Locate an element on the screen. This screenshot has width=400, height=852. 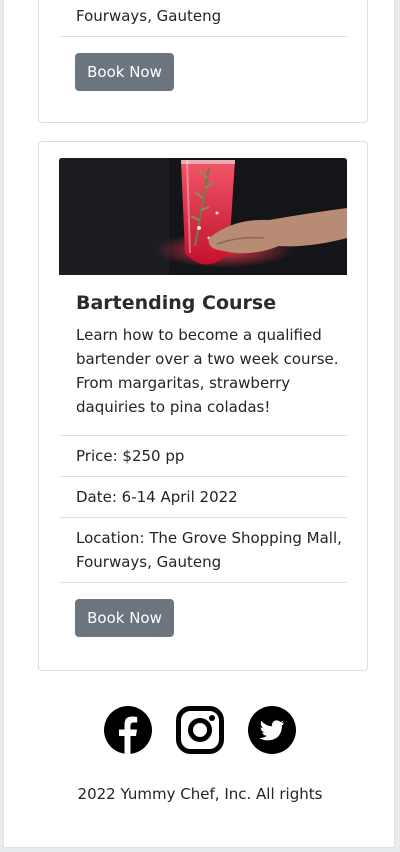
location-text: Fourways, Gauteng is located at coordinates (149, 16).